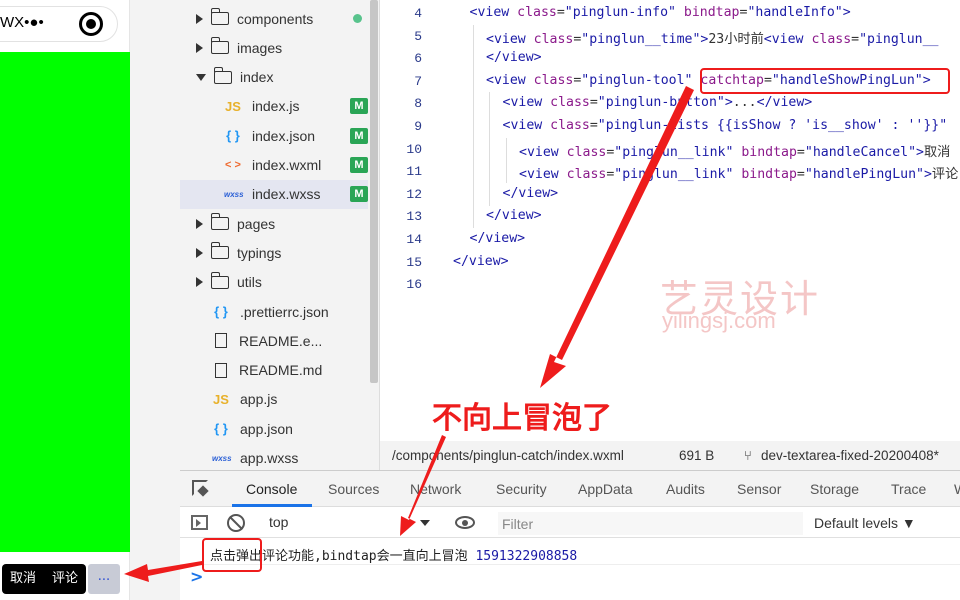  Describe the element at coordinates (23, 579) in the screenshot. I see `cancel-button: 取消` at that location.